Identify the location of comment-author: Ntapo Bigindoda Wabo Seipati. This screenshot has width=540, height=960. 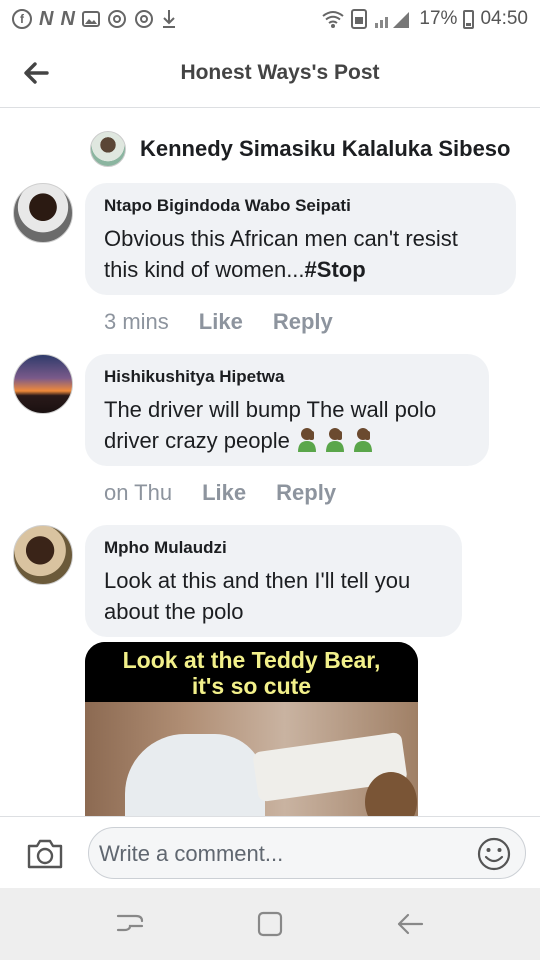
(300, 206).